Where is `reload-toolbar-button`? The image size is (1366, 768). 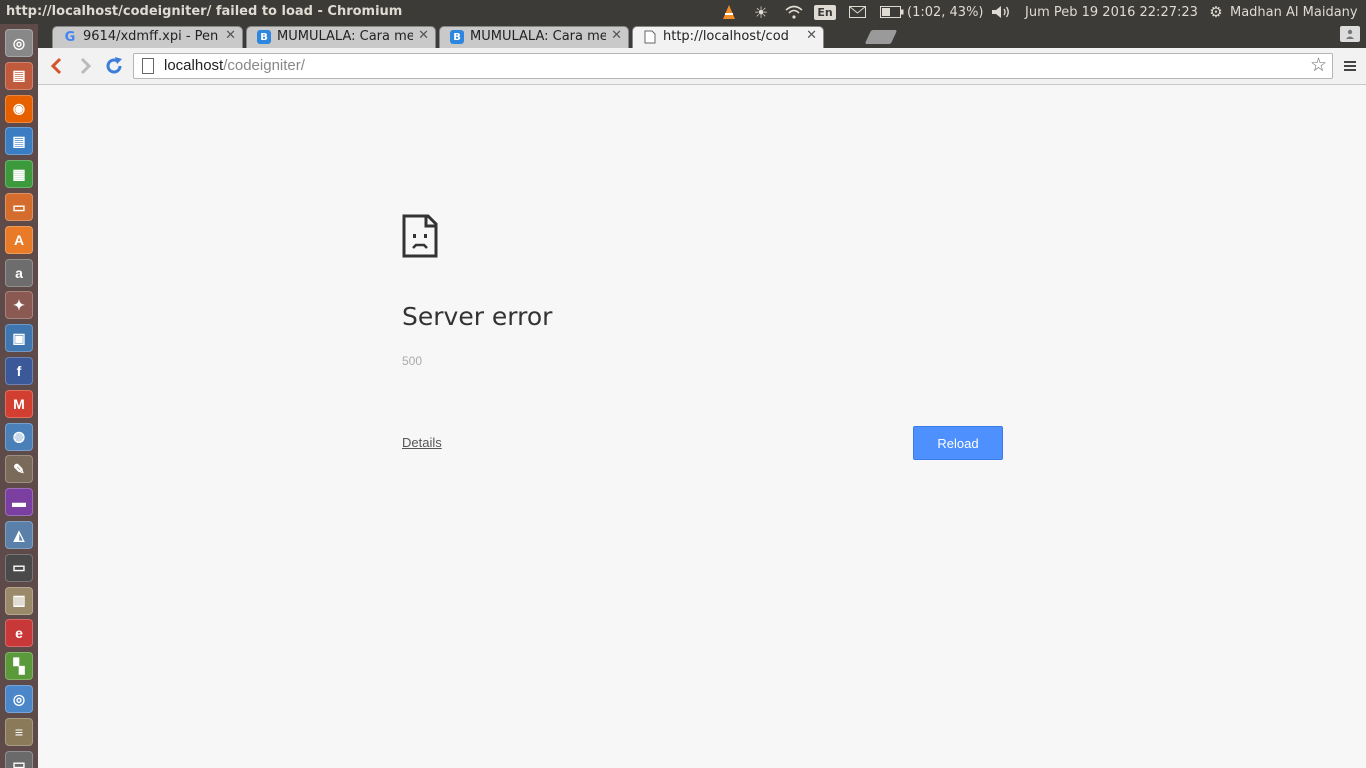
reload-toolbar-button is located at coordinates (114, 66).